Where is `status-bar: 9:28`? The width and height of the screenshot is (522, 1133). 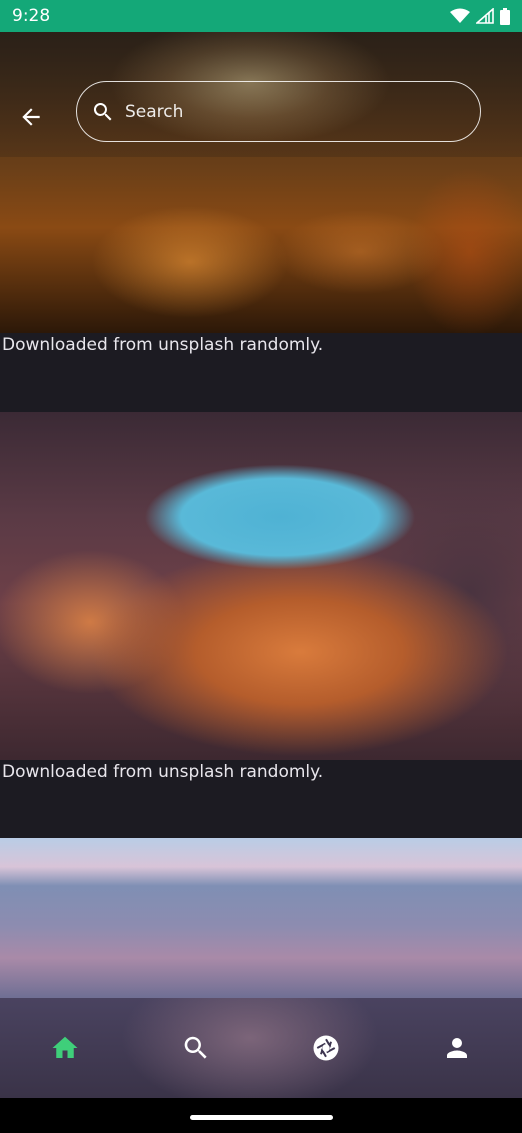
status-bar: 9:28 is located at coordinates (261, 16).